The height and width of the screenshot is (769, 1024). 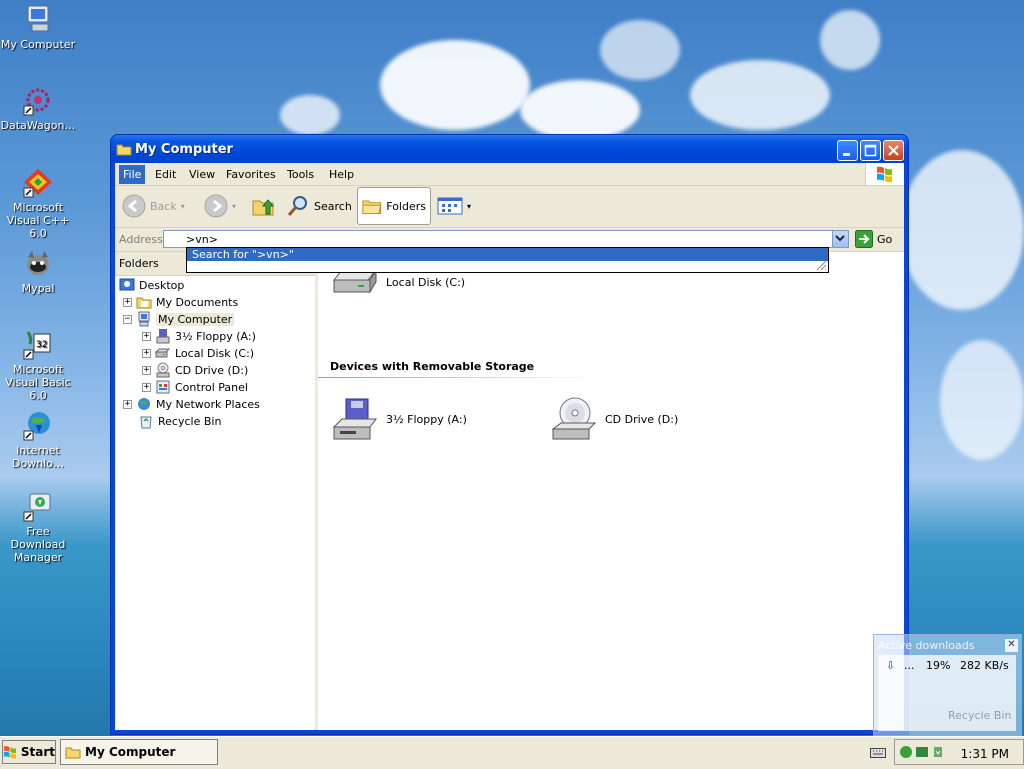 What do you see at coordinates (184, 149) in the screenshot?
I see `window-title: My Computer` at bounding box center [184, 149].